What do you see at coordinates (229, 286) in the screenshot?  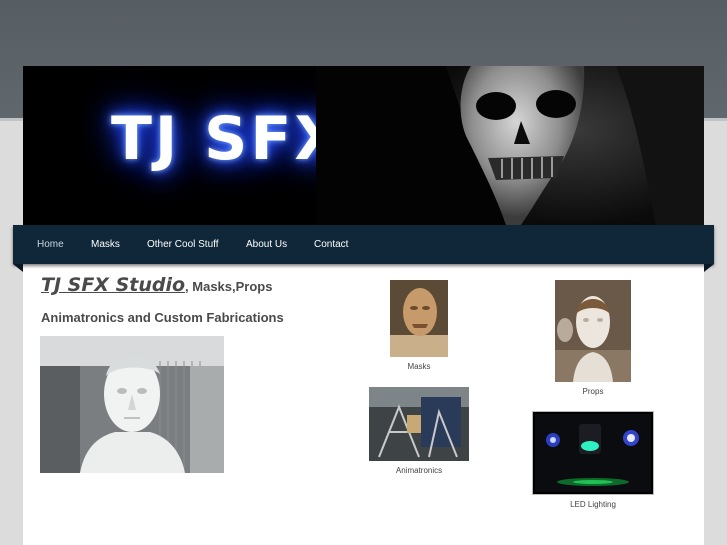 I see `title-suffix: , Masks,Props` at bounding box center [229, 286].